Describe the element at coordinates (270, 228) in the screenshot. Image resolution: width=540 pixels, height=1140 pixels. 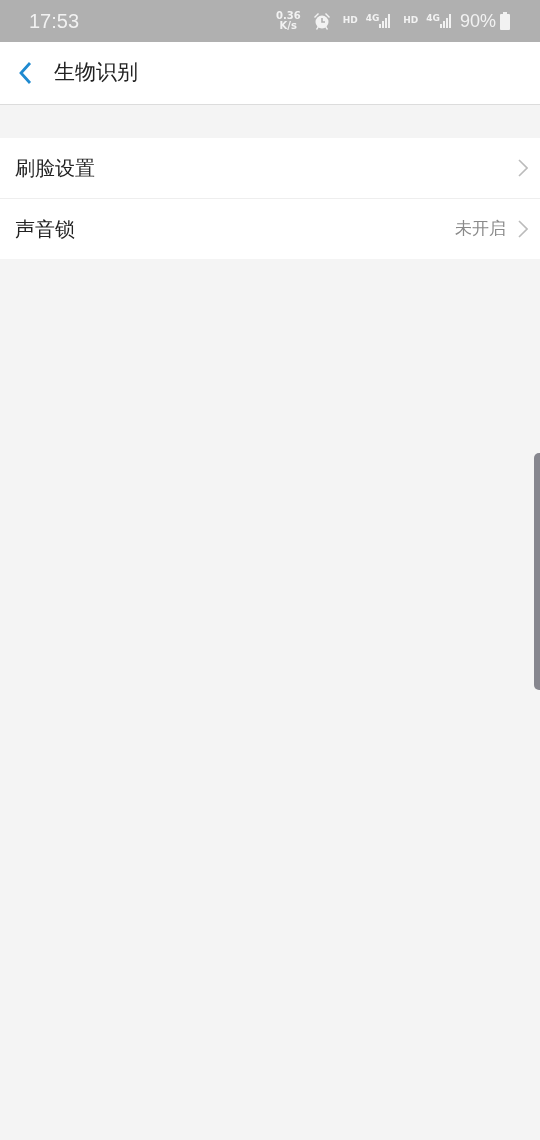
I see `settings-row: 声音锁 未开启` at that location.